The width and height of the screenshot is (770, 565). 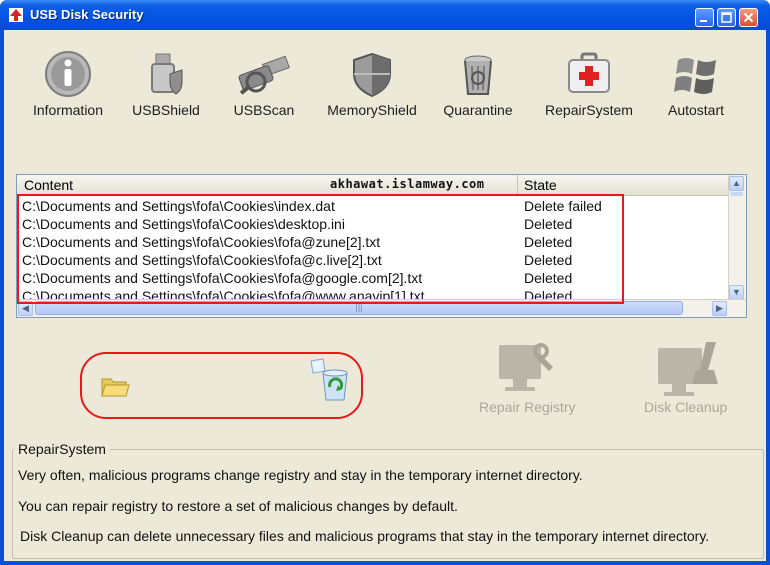 I want to click on toolbar-label: RepairSystem, so click(x=589, y=110).